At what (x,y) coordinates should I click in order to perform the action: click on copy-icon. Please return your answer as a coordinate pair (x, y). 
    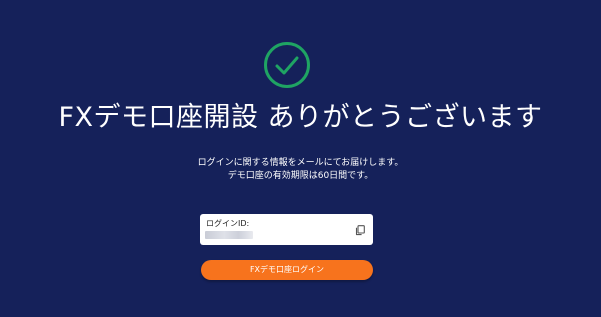
    Looking at the image, I should click on (360, 230).